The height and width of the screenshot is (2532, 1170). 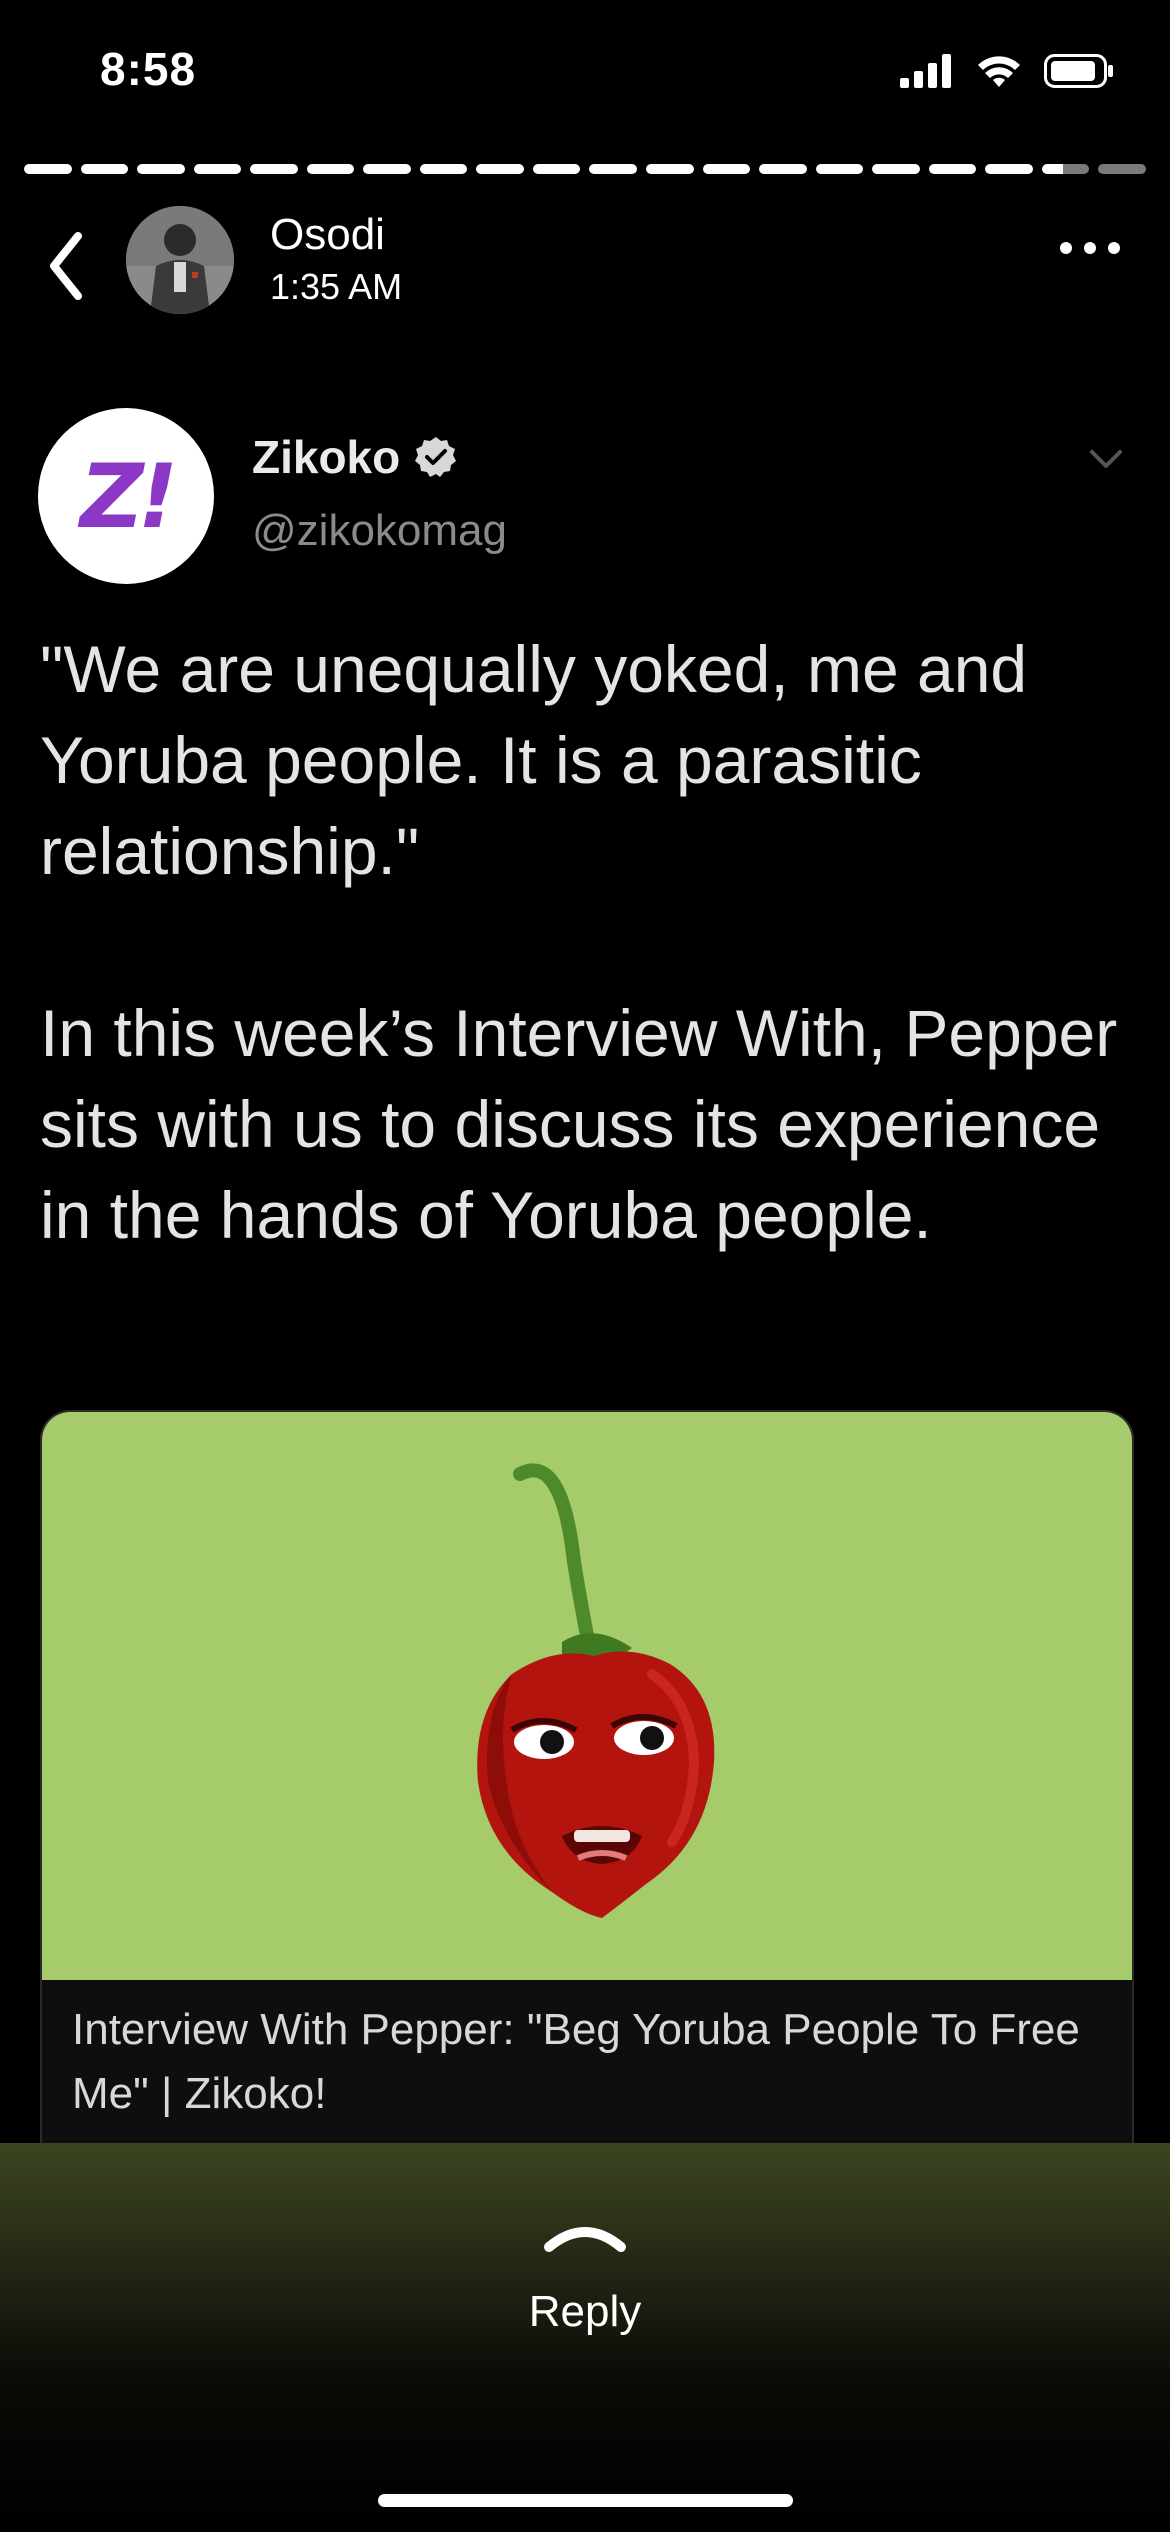 What do you see at coordinates (585, 291) in the screenshot?
I see `story-header: Osodi 1:35 AM` at bounding box center [585, 291].